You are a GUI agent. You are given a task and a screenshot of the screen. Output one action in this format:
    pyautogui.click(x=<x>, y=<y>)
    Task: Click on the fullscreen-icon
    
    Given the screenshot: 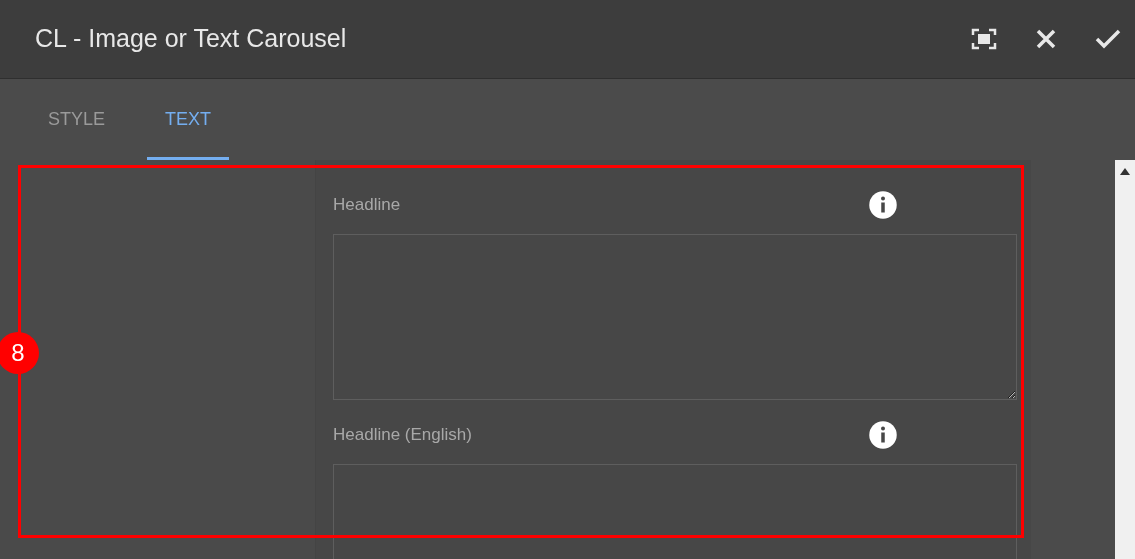 What is the action you would take?
    pyautogui.click(x=984, y=39)
    